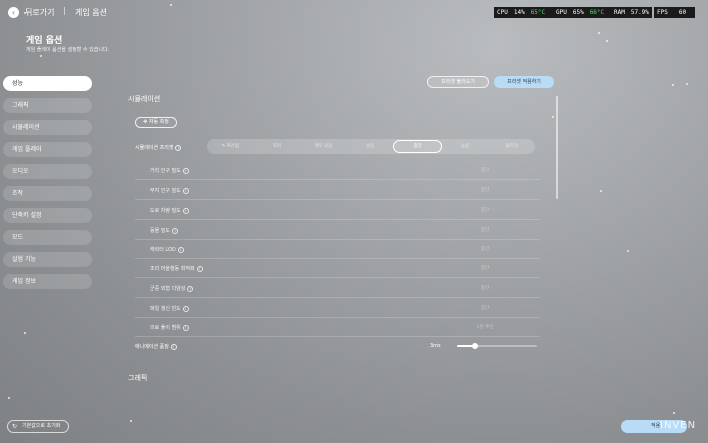 This screenshot has width=708, height=443. Describe the element at coordinates (502, 12) in the screenshot. I see `cpu-label: CPU` at that location.